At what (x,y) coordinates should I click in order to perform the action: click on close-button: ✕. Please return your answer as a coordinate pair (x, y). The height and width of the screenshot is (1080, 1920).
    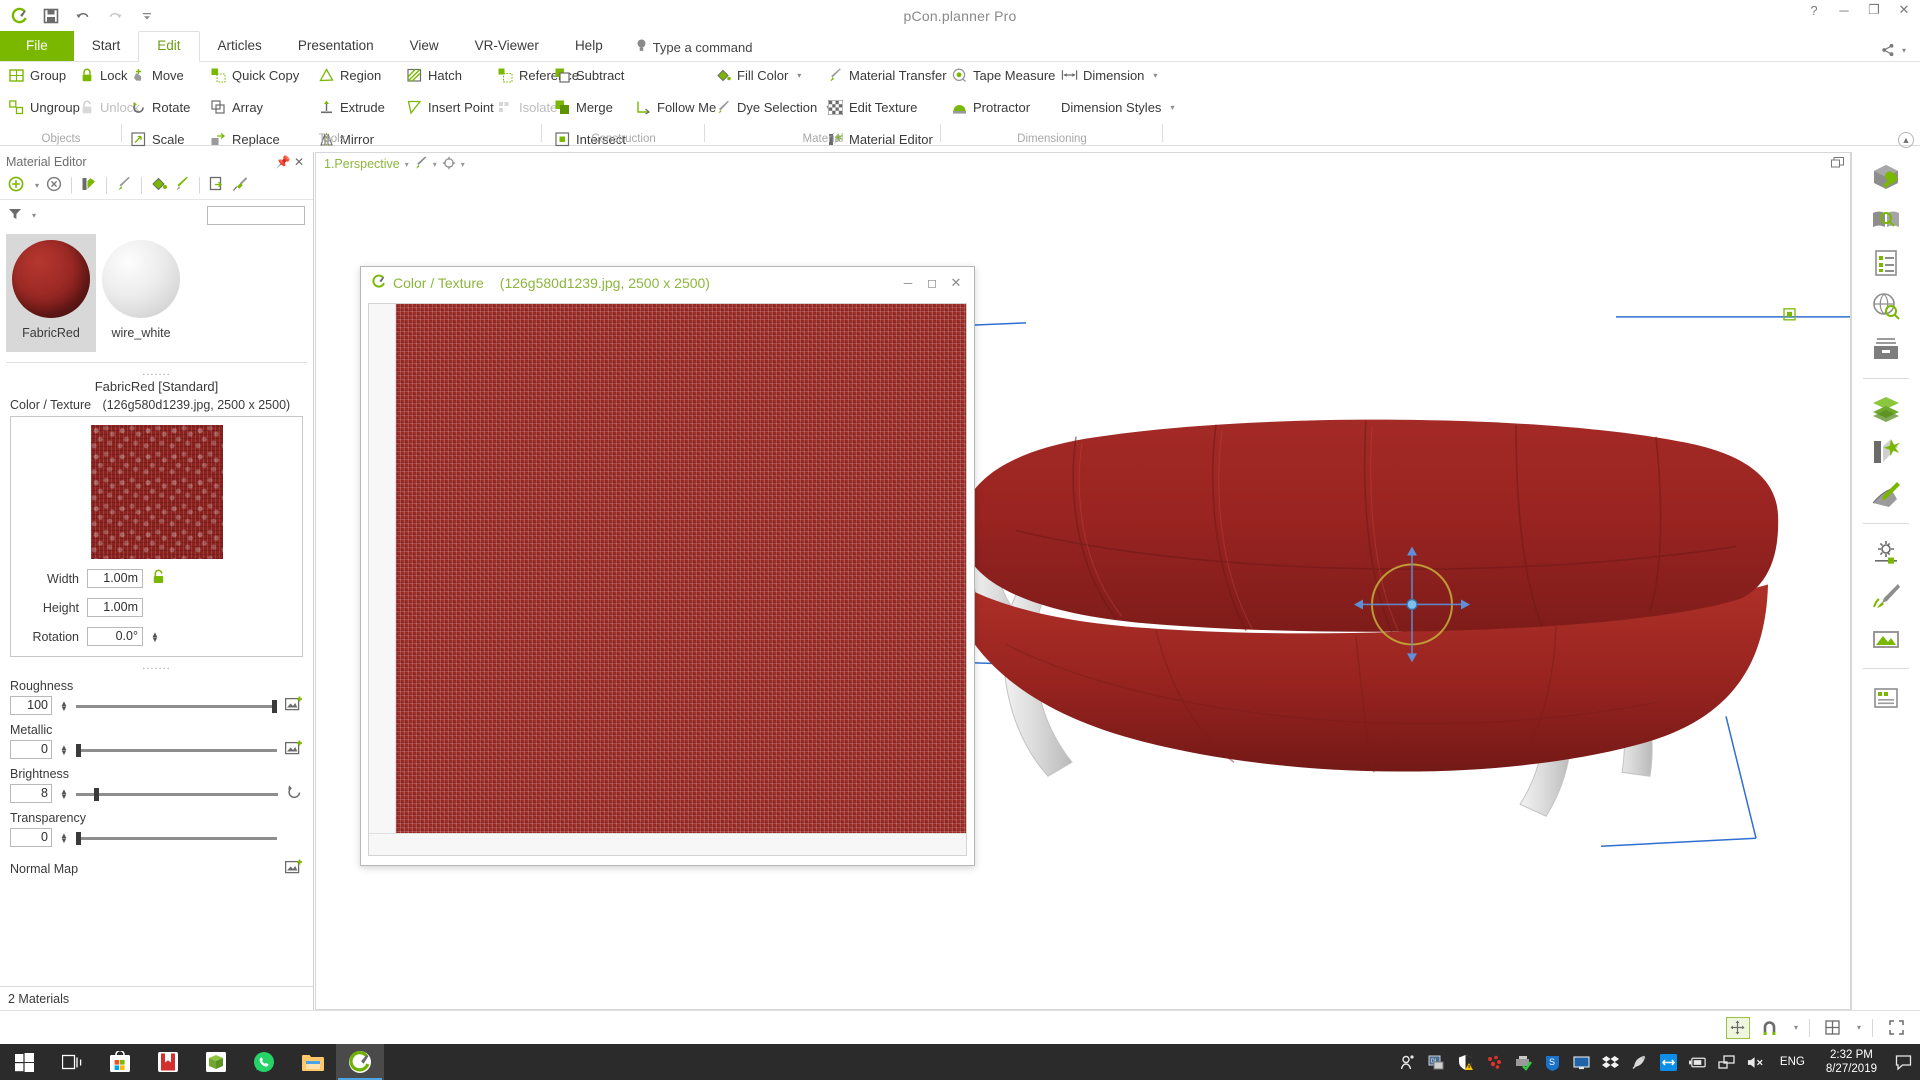
    Looking at the image, I should click on (1904, 10).